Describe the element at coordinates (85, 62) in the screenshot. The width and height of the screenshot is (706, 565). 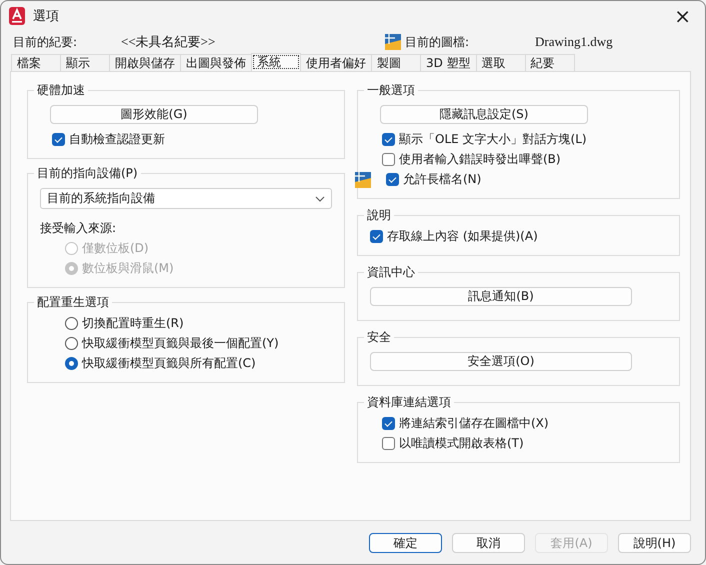
I see `tab: 顯示` at that location.